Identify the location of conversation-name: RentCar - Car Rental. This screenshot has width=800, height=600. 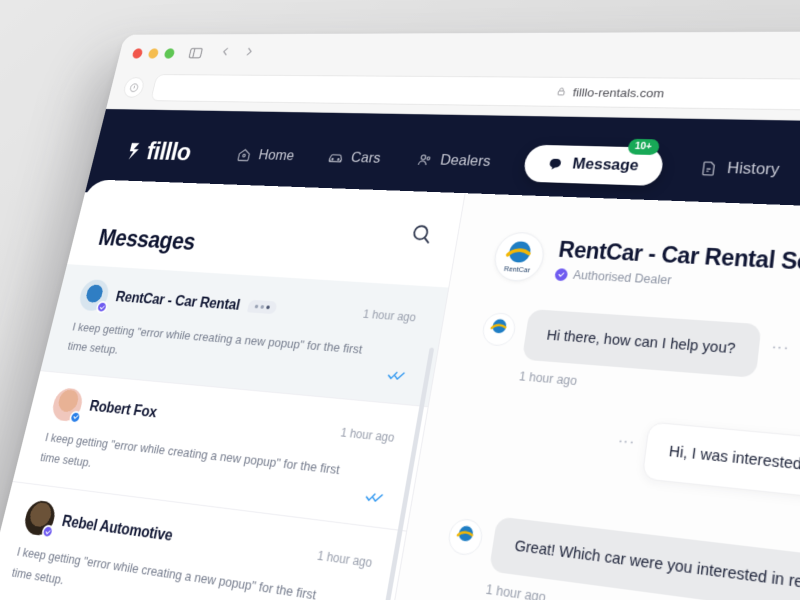
(178, 300).